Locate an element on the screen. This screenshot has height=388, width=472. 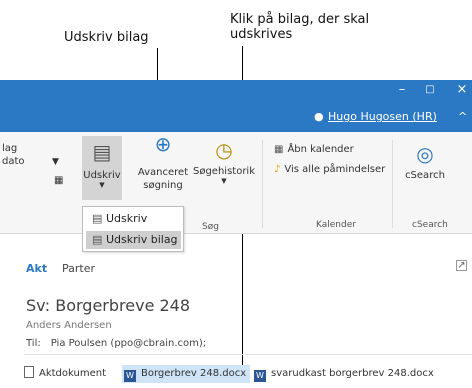
title-bar: – □ × ● Hugo Hugosen (HR) ^ is located at coordinates (236, 106).